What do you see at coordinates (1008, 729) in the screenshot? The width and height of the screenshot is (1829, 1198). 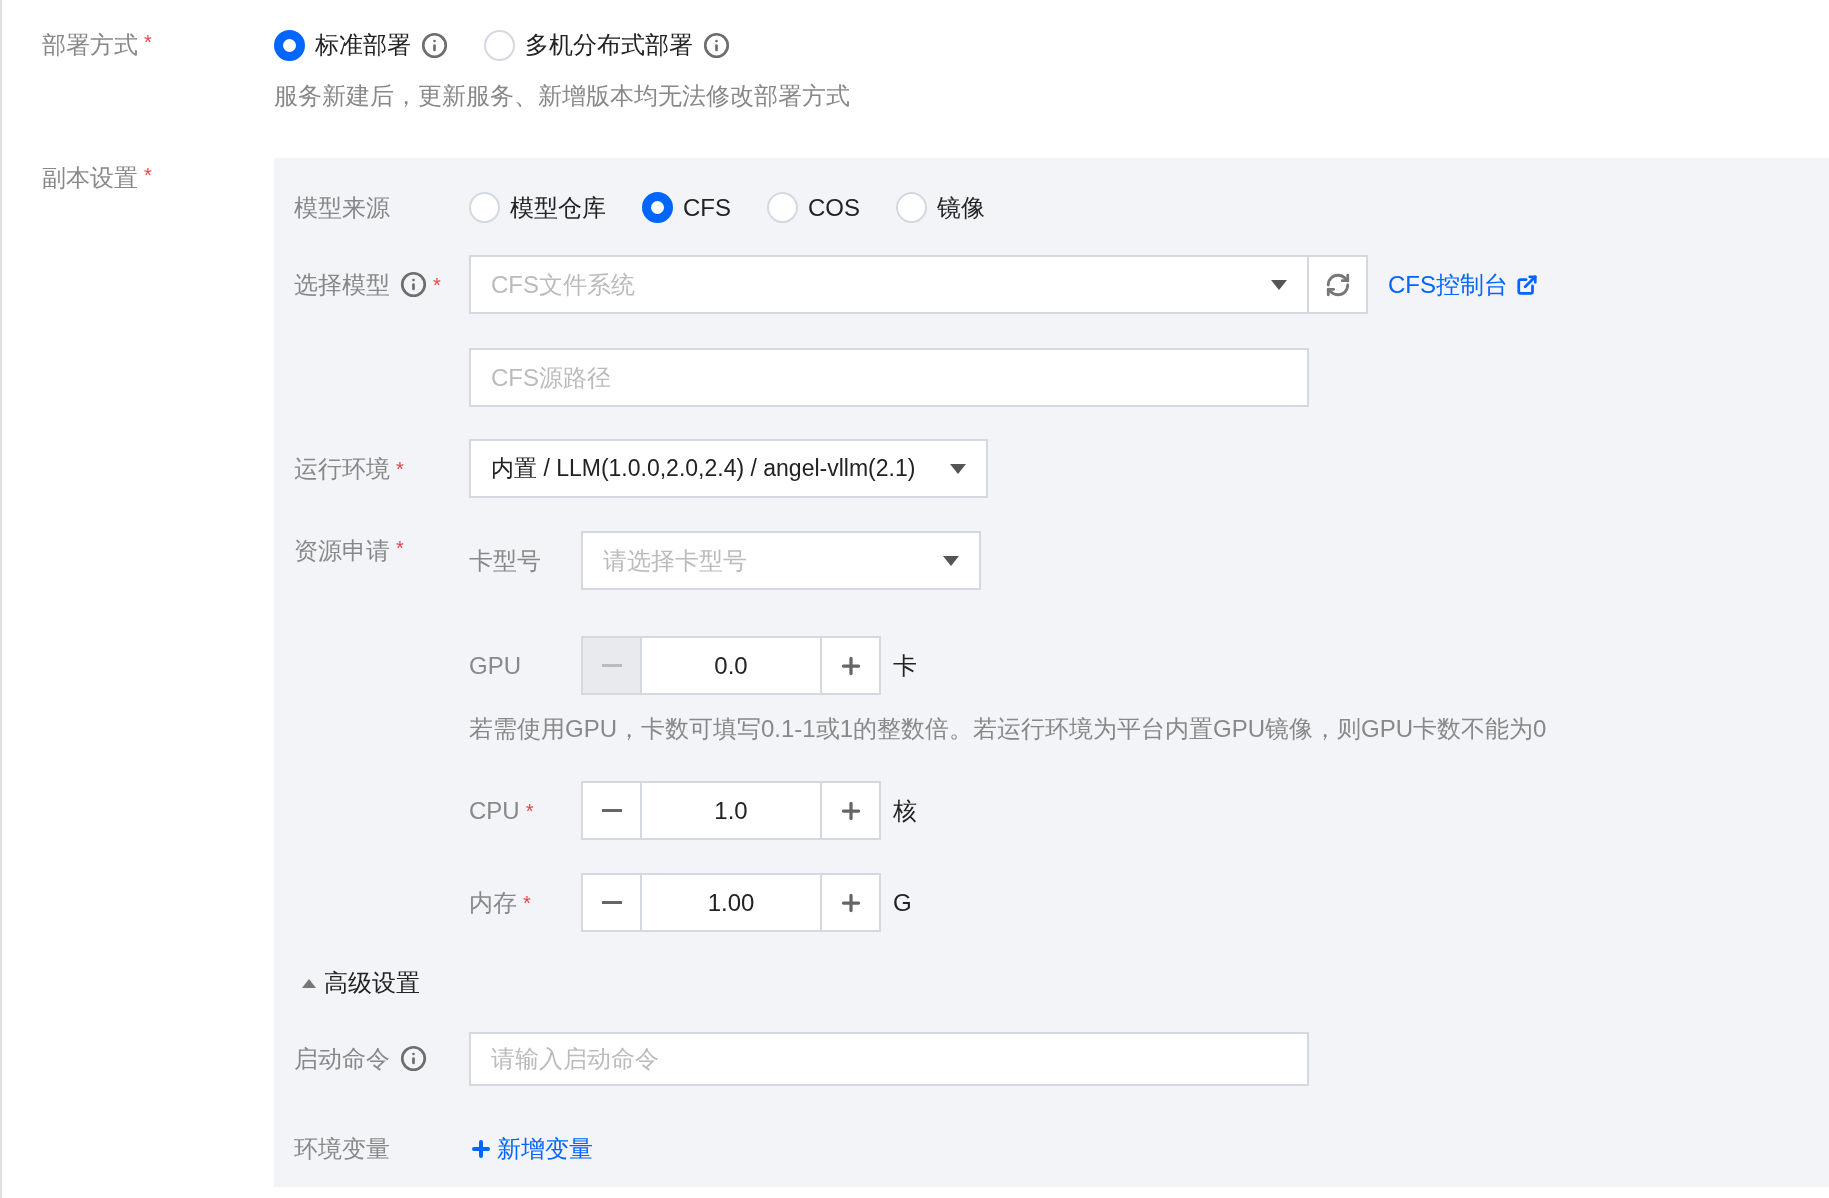 I see `hint-text: 若需使用GPU，卡数可填写0.1-1或1的整数倍。若运行环境为平台内置GPU镜像，则GPU卡数不能为0` at bounding box center [1008, 729].